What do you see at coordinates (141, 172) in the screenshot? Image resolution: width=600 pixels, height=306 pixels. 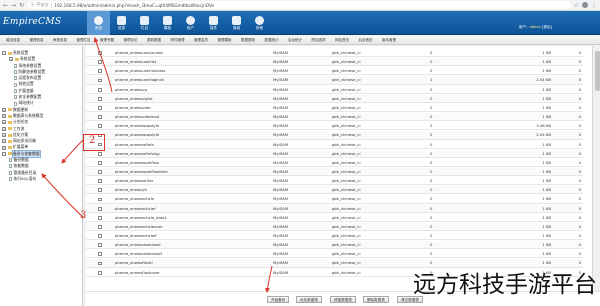 I see `table-name-cell: phome_enewsworkflowitem` at bounding box center [141, 172].